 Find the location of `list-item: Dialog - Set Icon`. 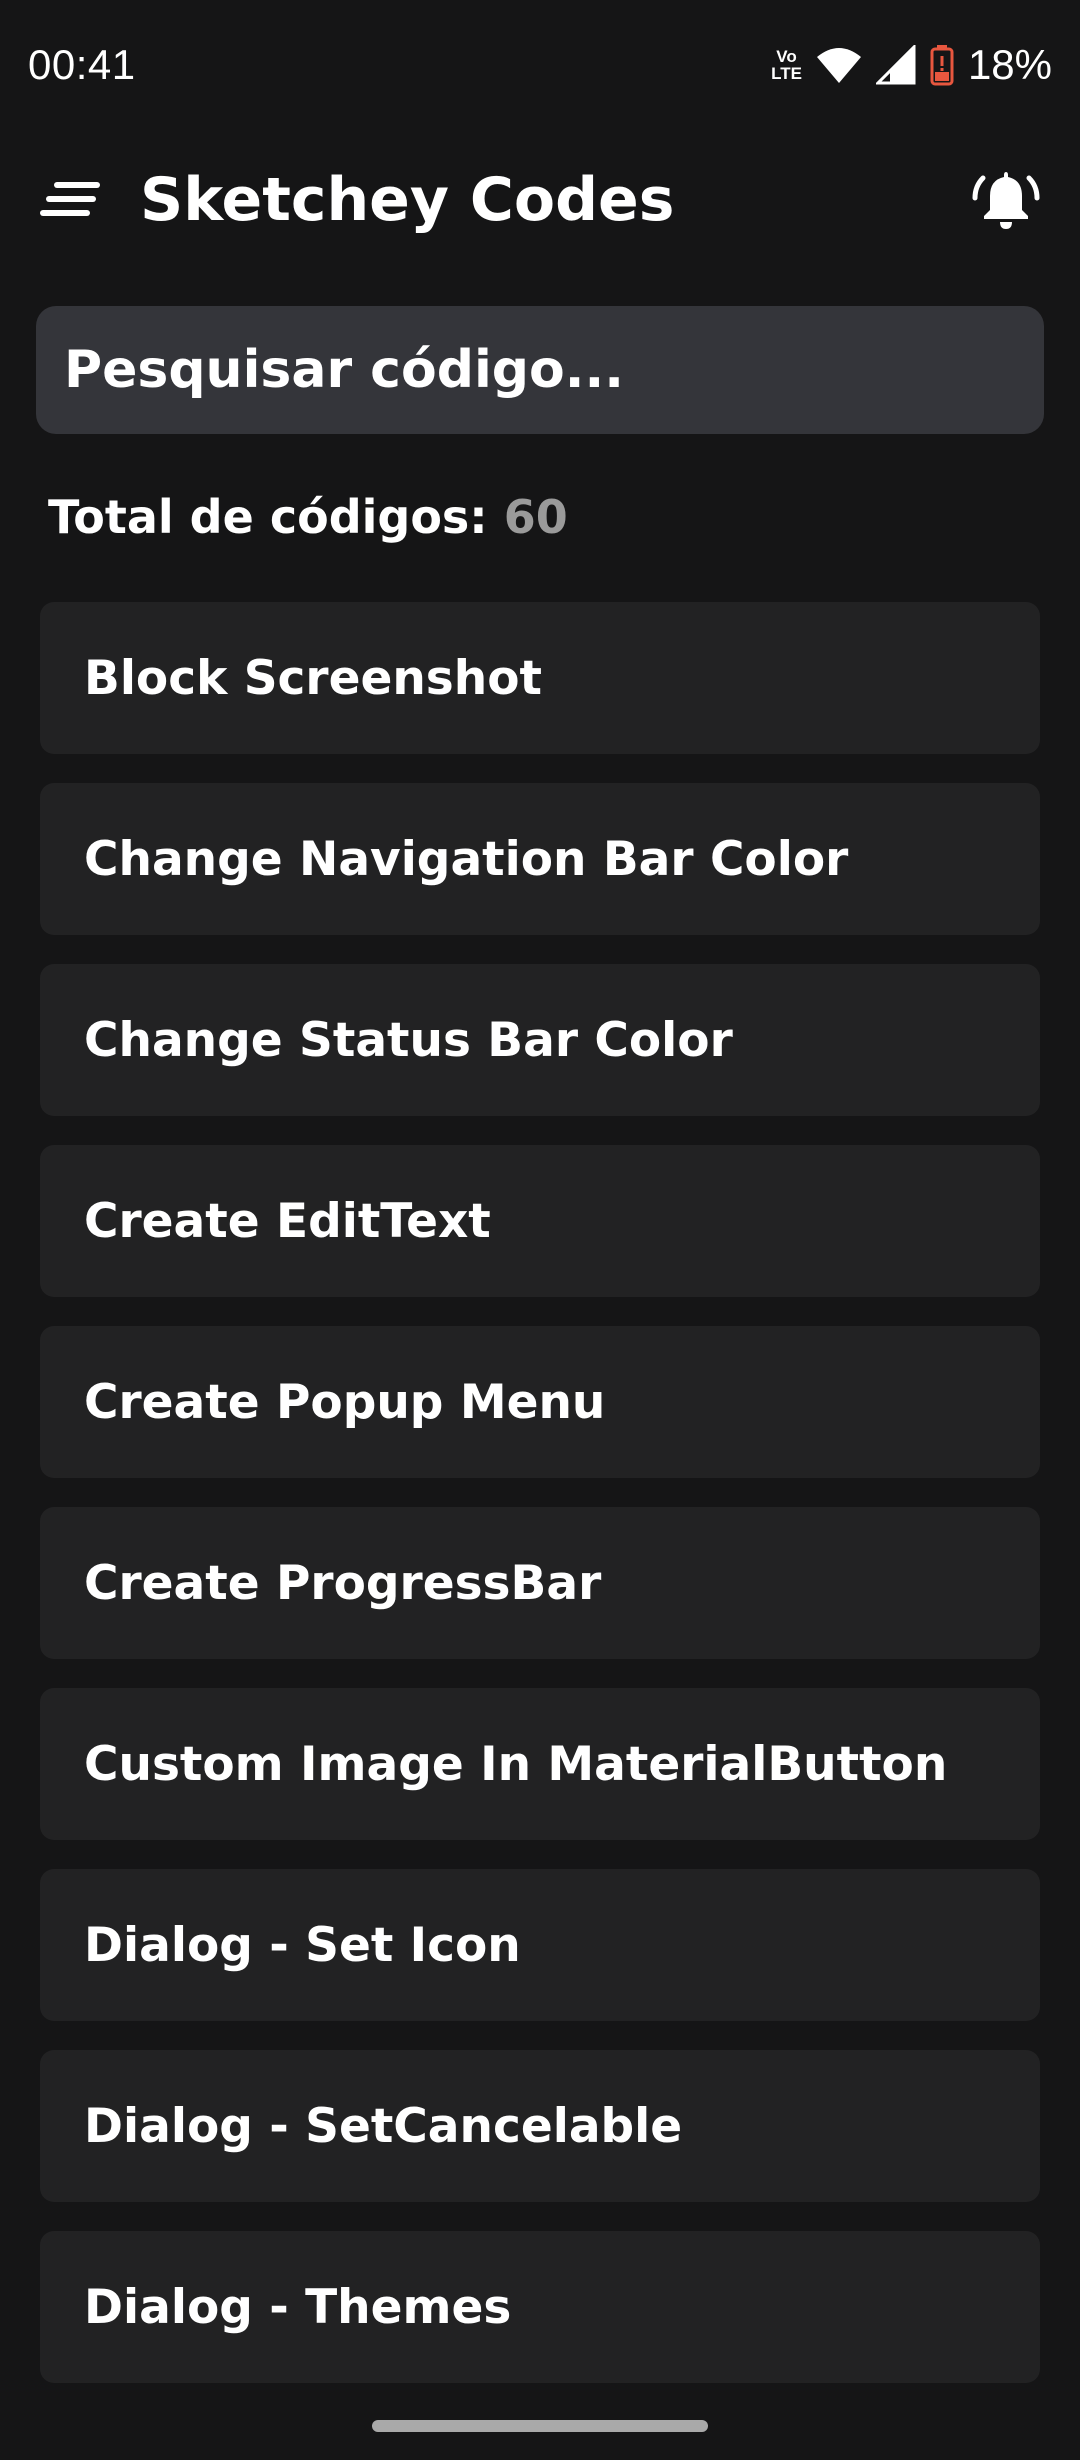

list-item: Dialog - Set Icon is located at coordinates (540, 1945).